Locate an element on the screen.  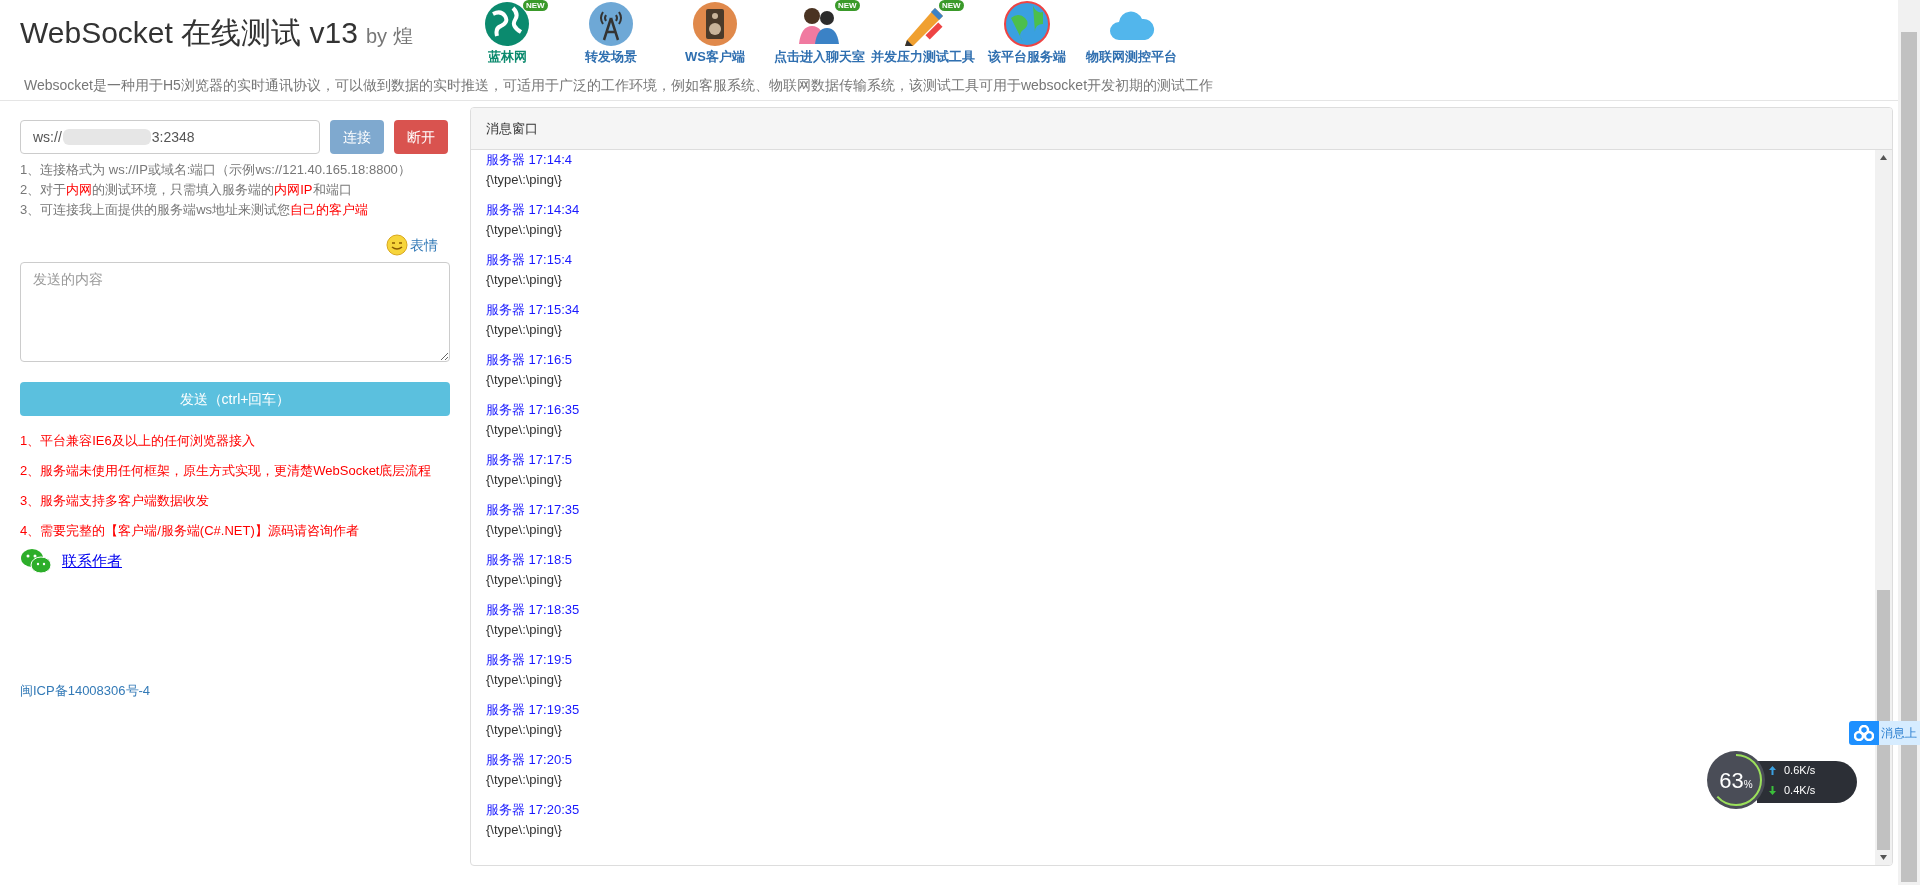
chat-bubbles-icon is located at coordinates (36, 561).